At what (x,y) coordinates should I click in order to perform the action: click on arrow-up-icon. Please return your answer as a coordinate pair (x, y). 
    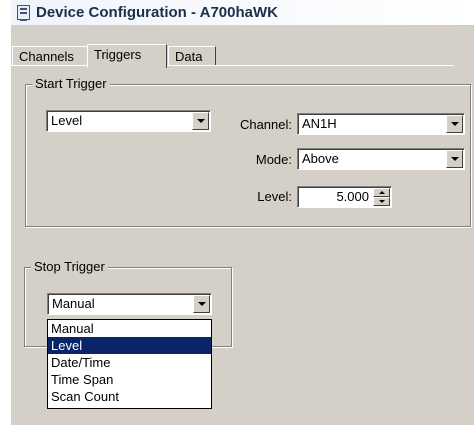
    Looking at the image, I should click on (381, 192).